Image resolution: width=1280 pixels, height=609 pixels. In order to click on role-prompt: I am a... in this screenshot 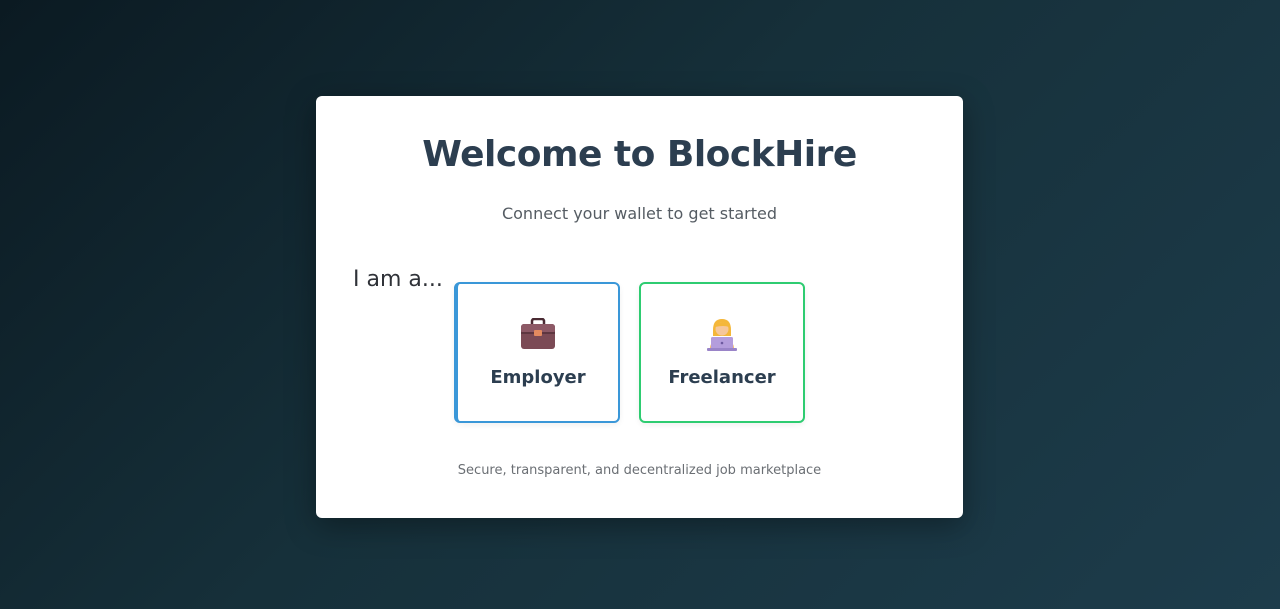, I will do `click(398, 279)`.